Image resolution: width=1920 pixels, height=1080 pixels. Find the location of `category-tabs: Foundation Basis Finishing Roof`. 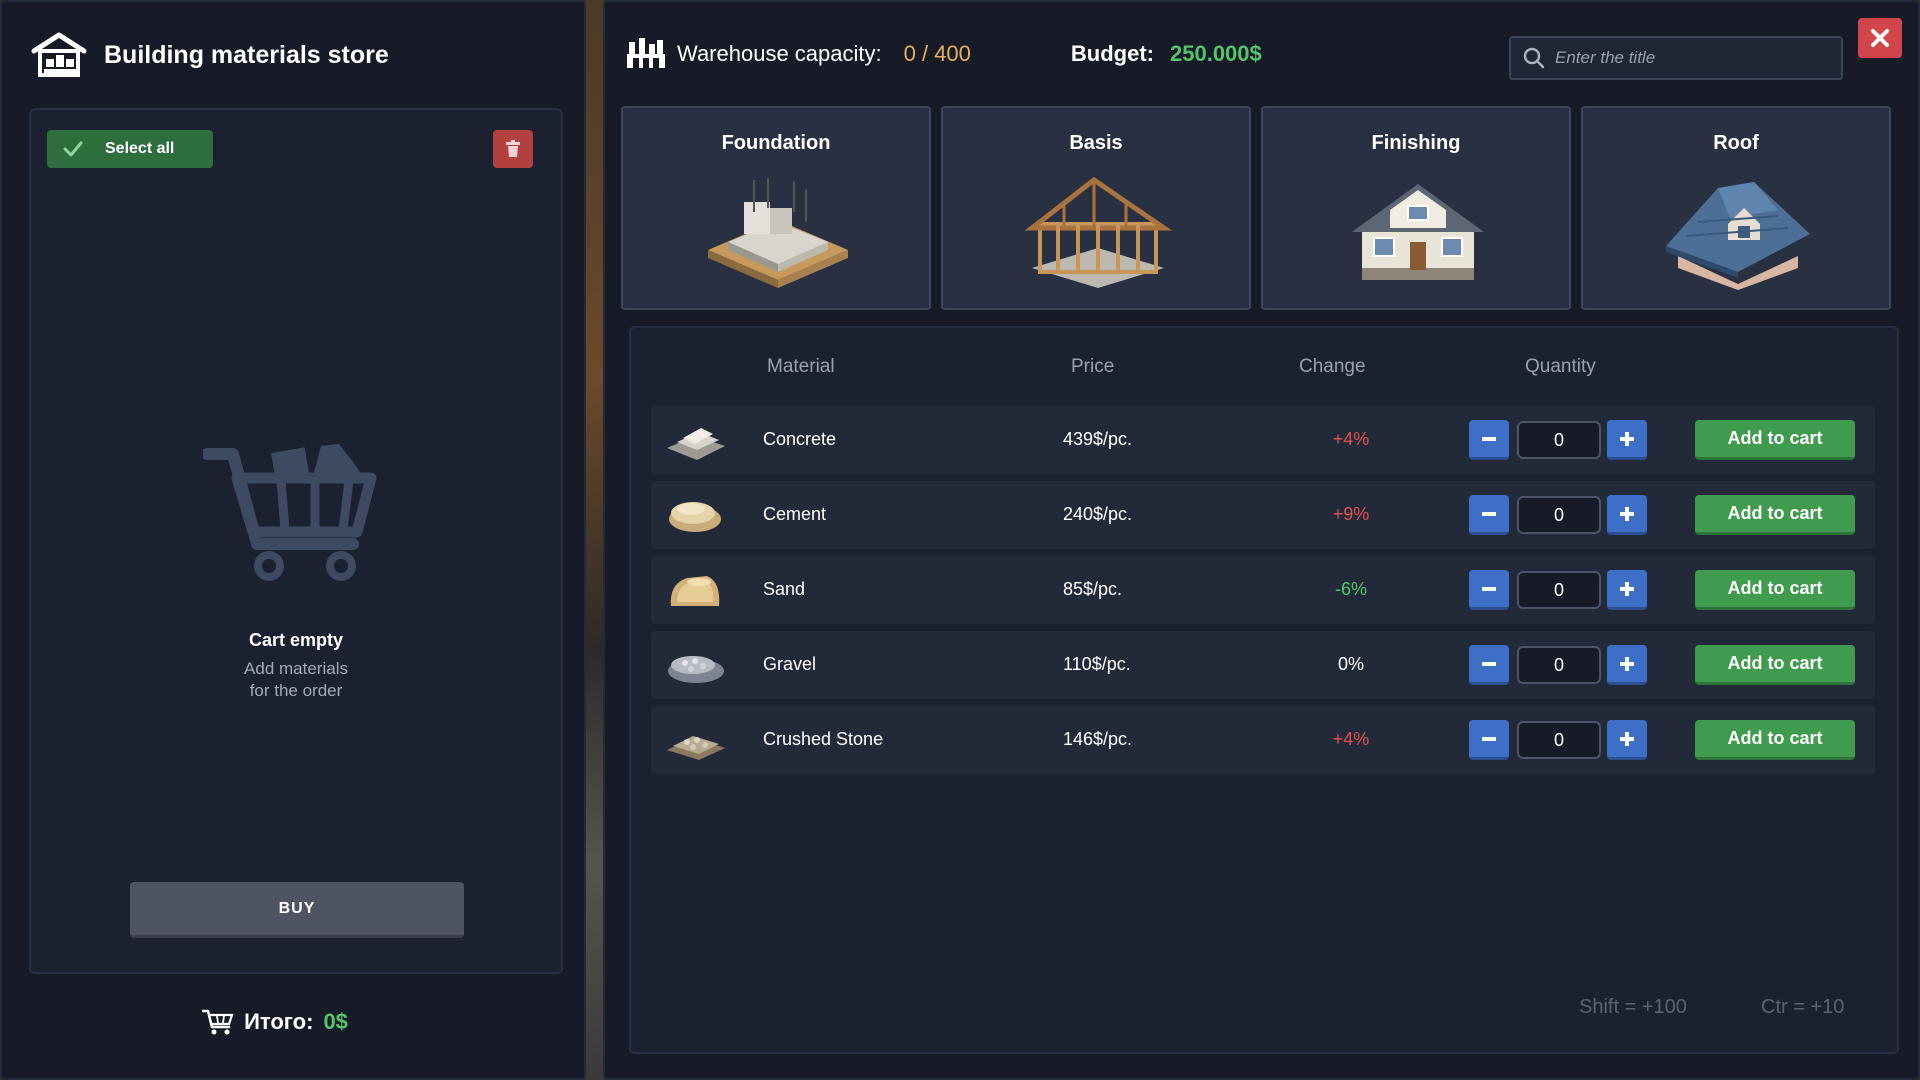

category-tabs: Foundation Basis Finishing Roof is located at coordinates (1256, 208).